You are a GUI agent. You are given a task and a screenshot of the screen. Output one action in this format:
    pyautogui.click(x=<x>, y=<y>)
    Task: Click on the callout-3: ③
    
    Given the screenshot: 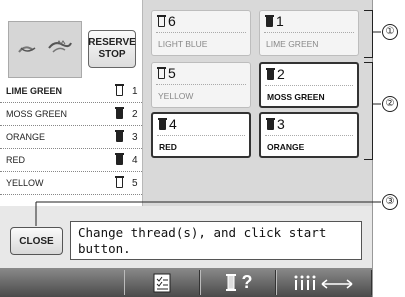 What is the action you would take?
    pyautogui.click(x=390, y=202)
    